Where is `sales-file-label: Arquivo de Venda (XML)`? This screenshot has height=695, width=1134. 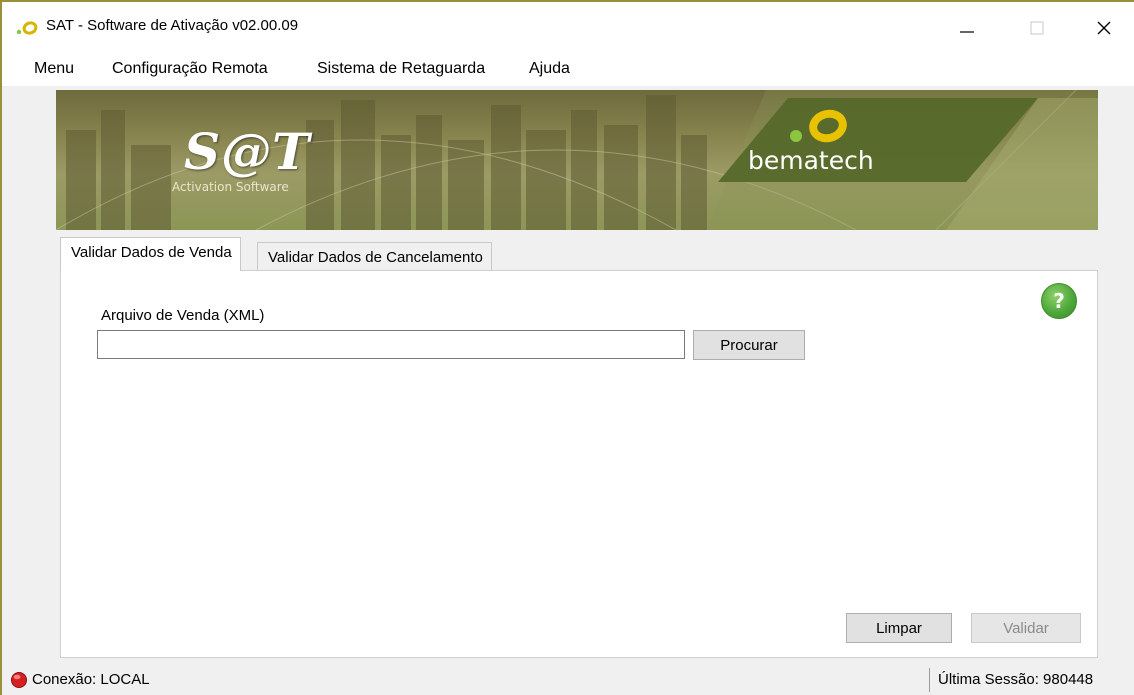
sales-file-label: Arquivo de Venda (XML) is located at coordinates (183, 315).